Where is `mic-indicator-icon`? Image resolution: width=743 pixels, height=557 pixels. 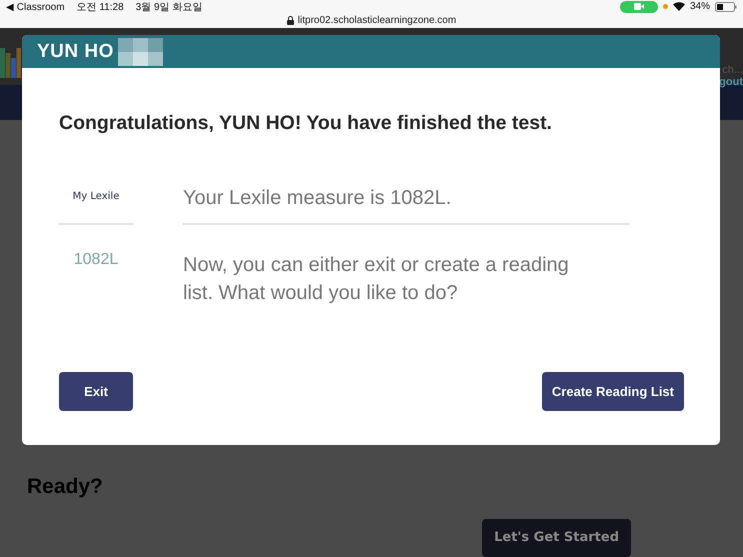
mic-indicator-icon is located at coordinates (665, 6).